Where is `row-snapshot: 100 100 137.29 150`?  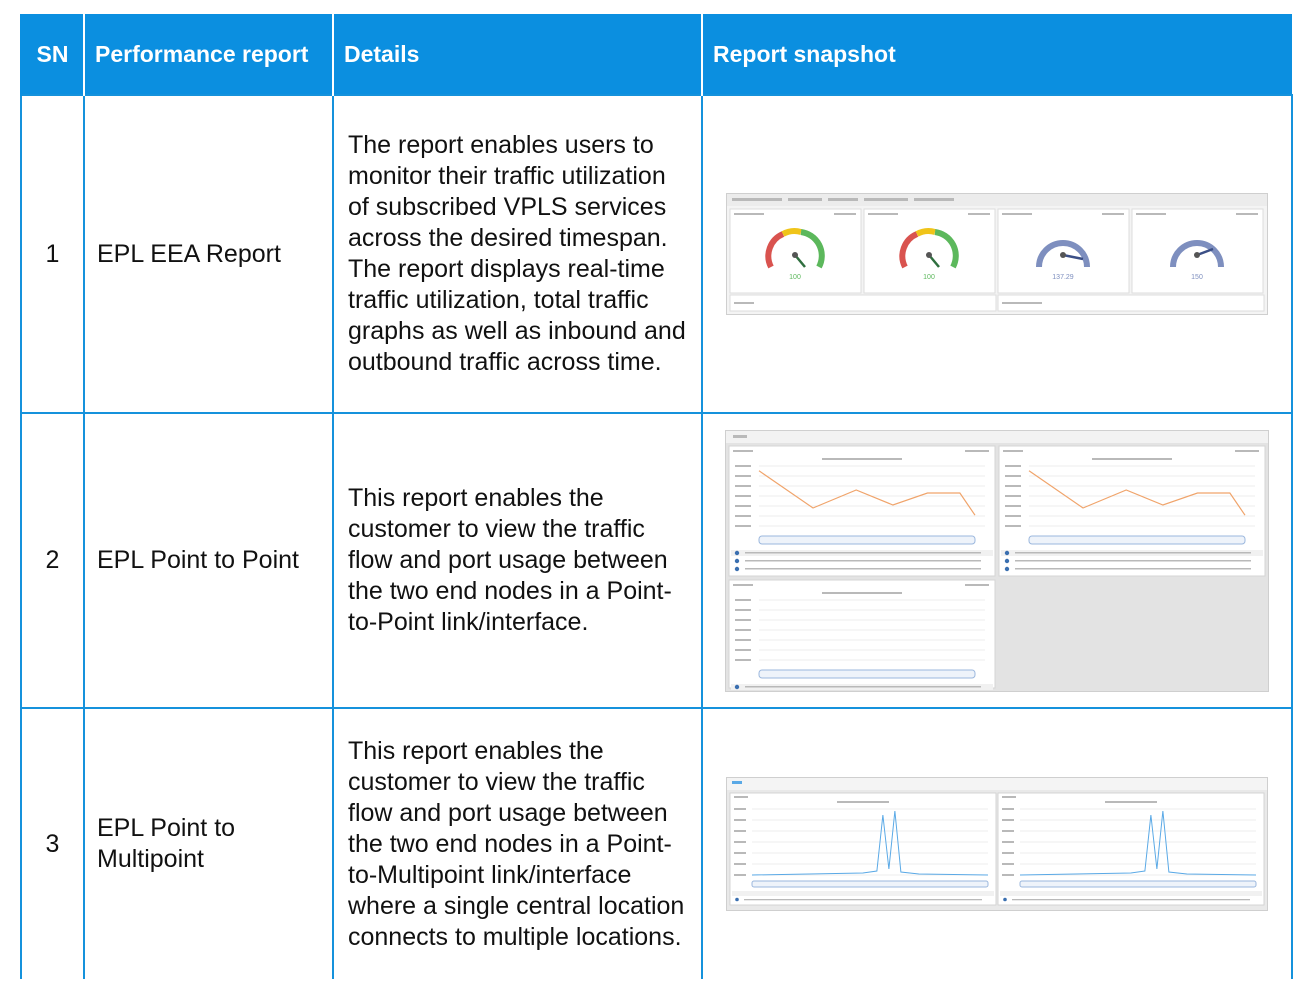
row-snapshot: 100 100 137.29 150 is located at coordinates (997, 254).